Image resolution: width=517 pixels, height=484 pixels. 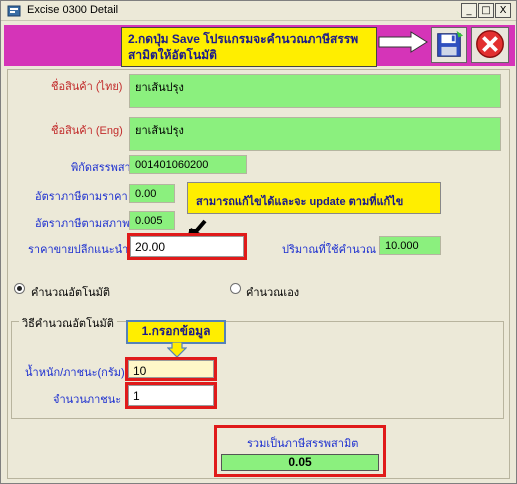 I want to click on auto-calc-group-title: วิธีคำนวณอัตโนมัติ, so click(x=68, y=323).